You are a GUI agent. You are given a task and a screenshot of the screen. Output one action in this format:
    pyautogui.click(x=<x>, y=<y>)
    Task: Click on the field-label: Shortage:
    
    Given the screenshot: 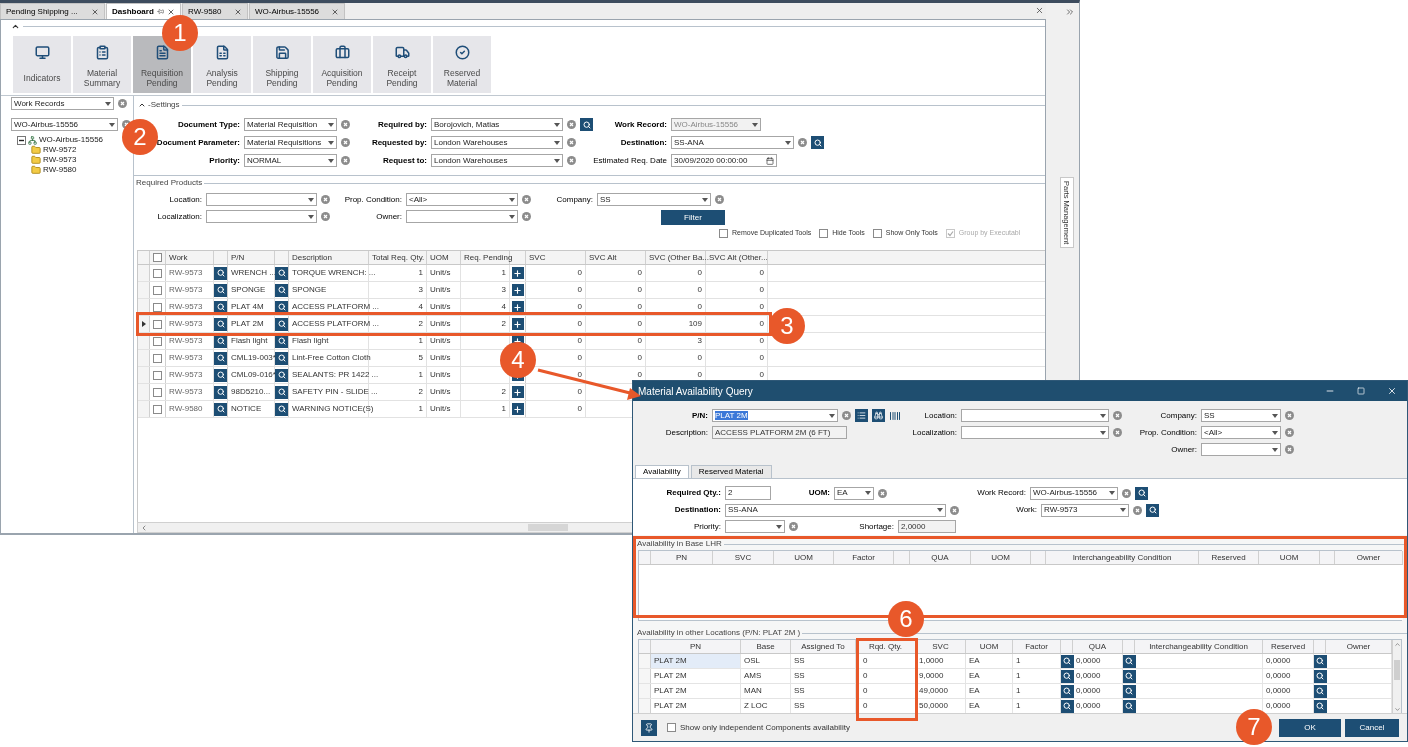 What is the action you would take?
    pyautogui.click(x=876, y=526)
    